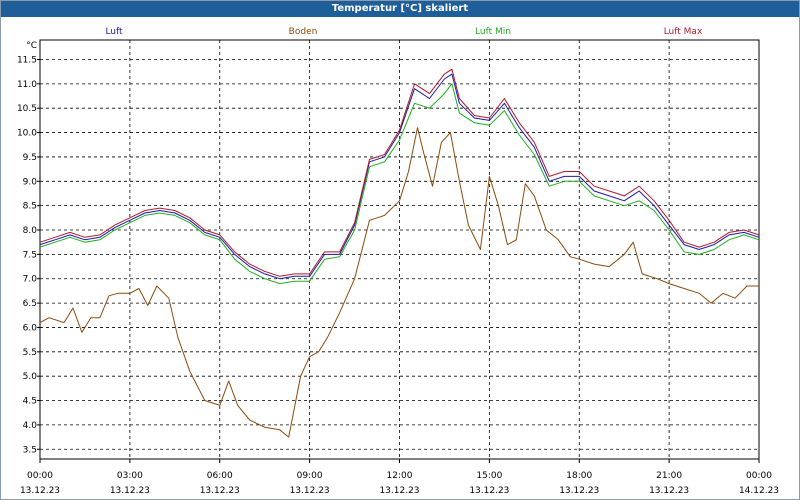  I want to click on y-tick-label: 6.5, so click(30, 304).